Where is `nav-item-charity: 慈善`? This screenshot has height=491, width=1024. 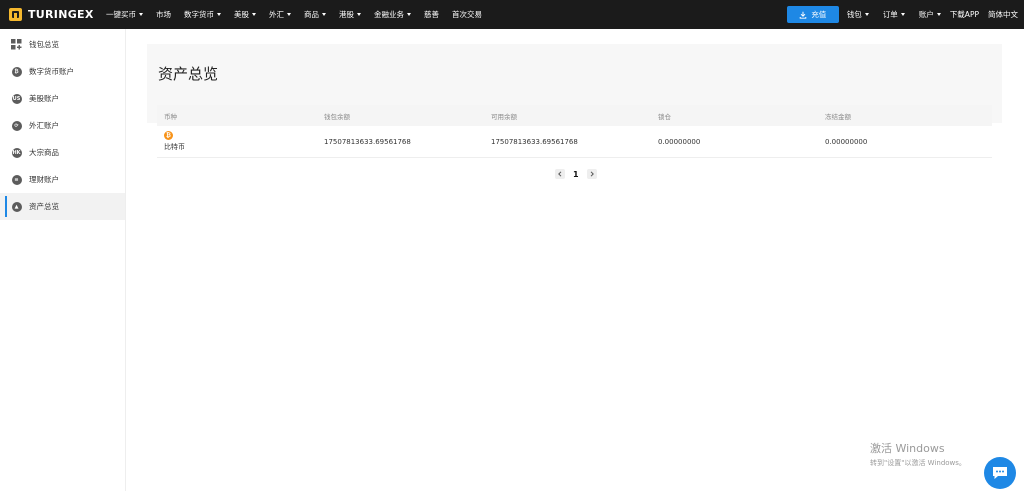 nav-item-charity: 慈善 is located at coordinates (431, 14).